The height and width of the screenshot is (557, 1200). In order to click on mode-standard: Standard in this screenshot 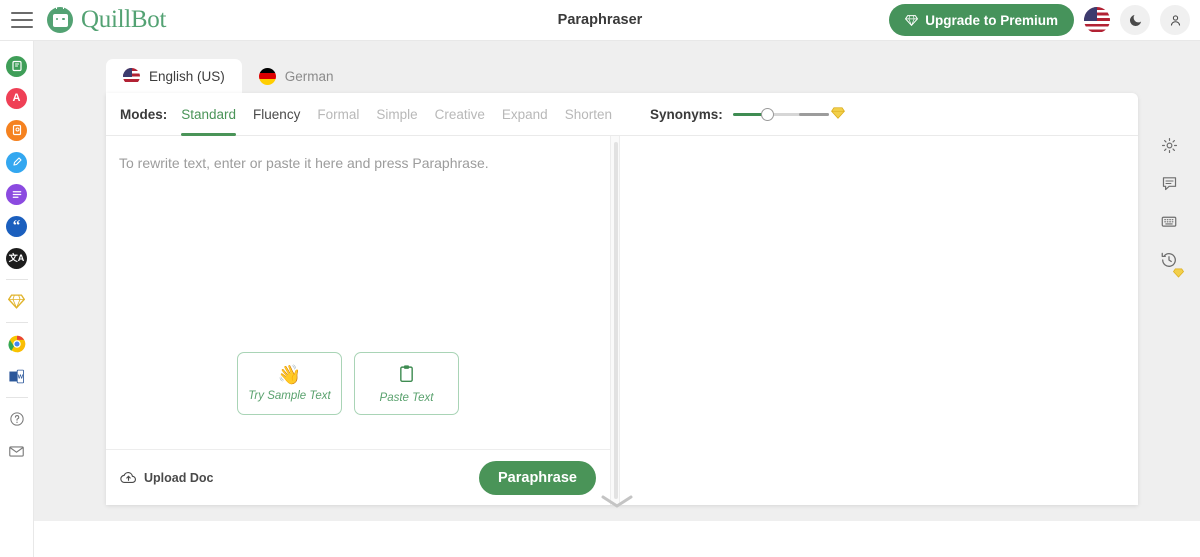, I will do `click(208, 114)`.